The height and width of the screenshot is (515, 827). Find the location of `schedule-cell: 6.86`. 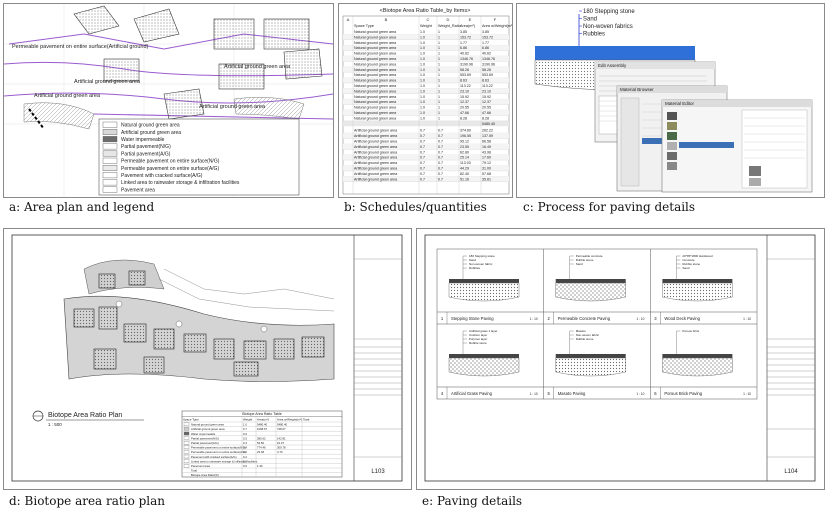

schedule-cell: 6.86 is located at coordinates (485, 48).